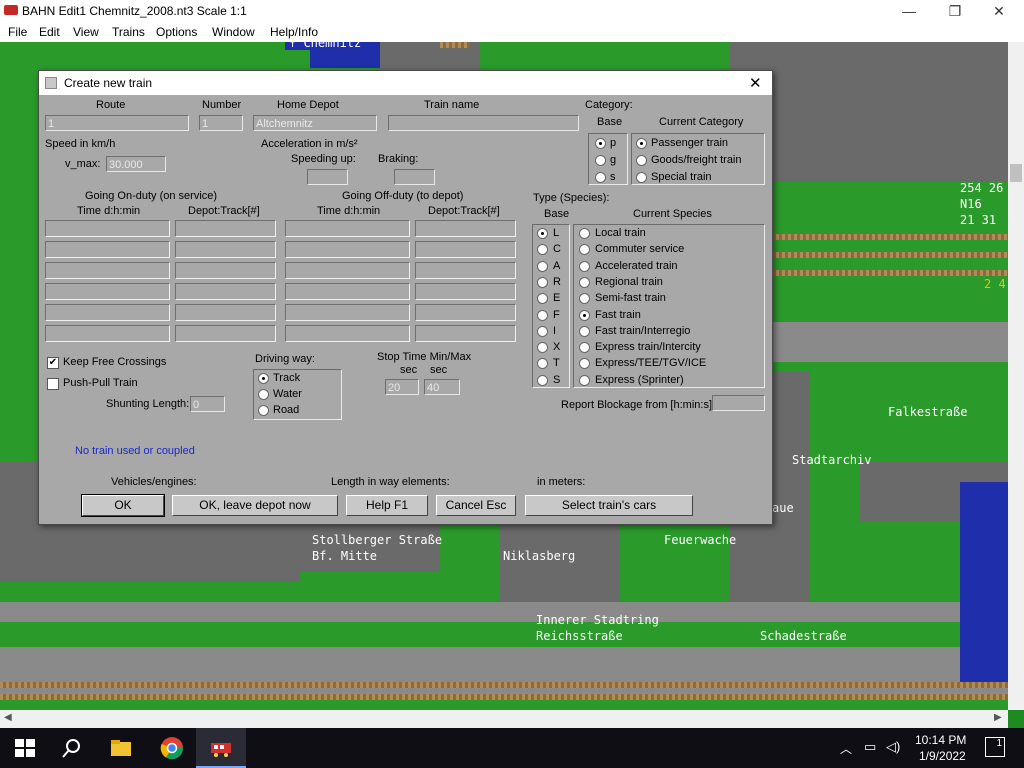  I want to click on help-button: Help F1, so click(387, 505).